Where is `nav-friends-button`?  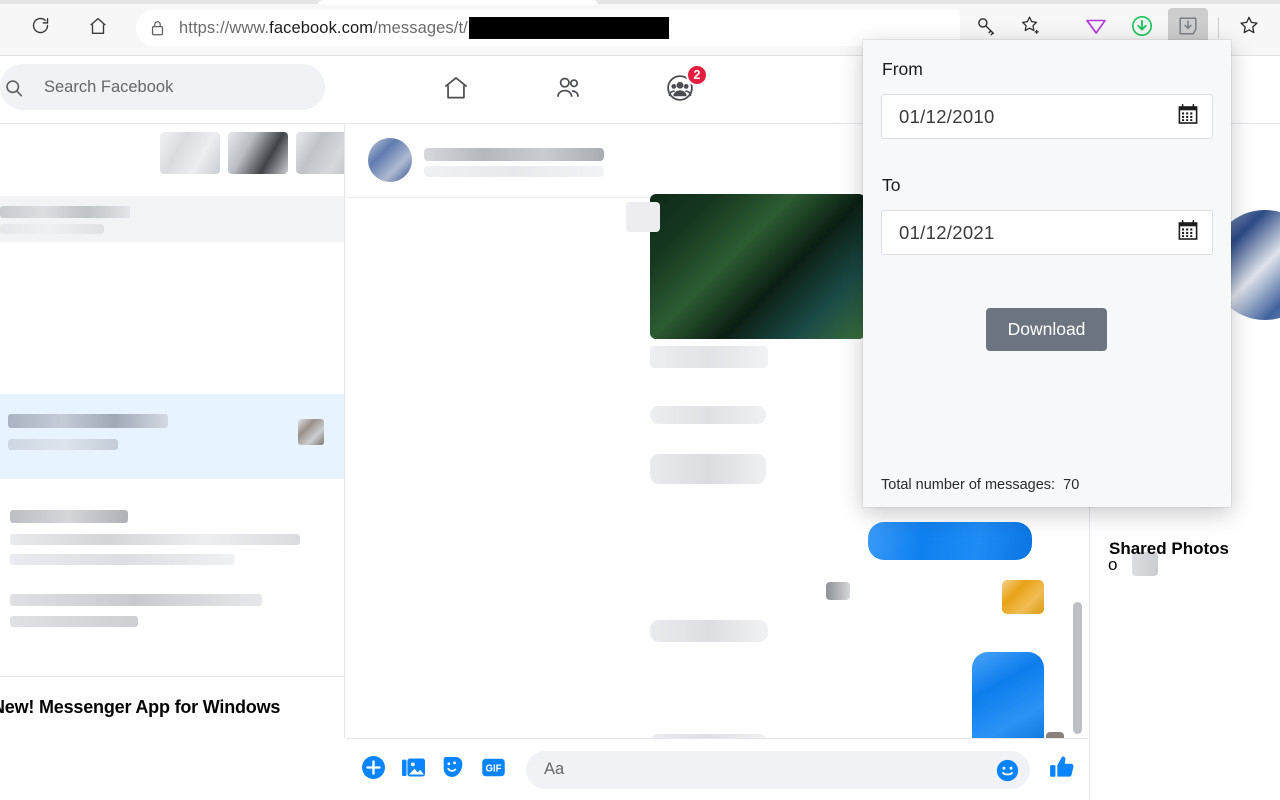 nav-friends-button is located at coordinates (568, 90).